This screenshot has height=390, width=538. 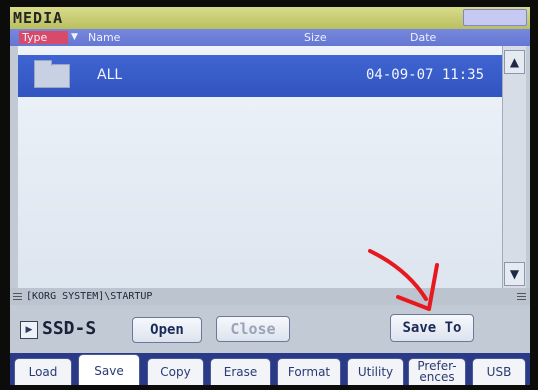 I want to click on title-bar: MEDIA, so click(x=270, y=18).